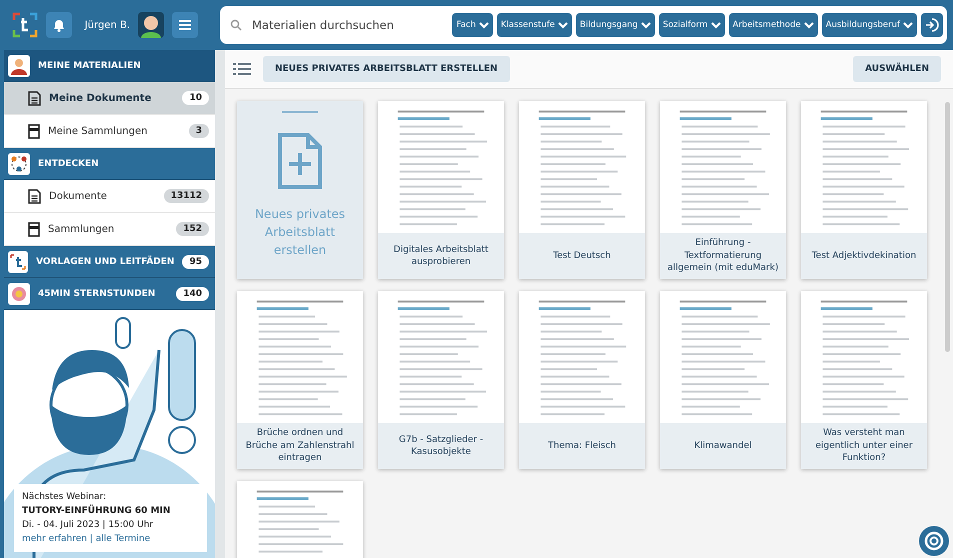 The image size is (953, 558). Describe the element at coordinates (300, 232) in the screenshot. I see `new-worksheet-label: Neues privates Arbeitsblatt erstellen` at that location.